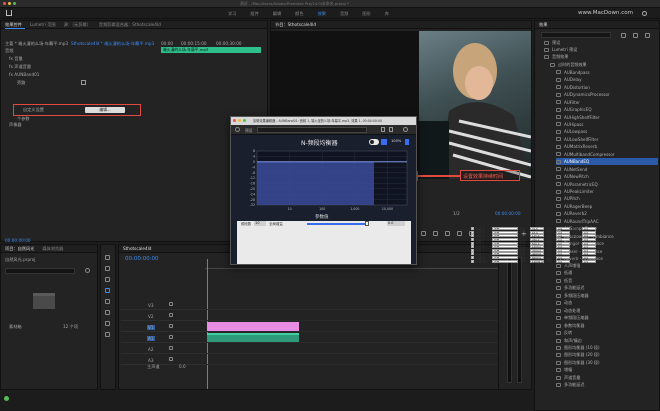 This screenshot has width=660, height=411. What do you see at coordinates (647, 35) in the screenshot?
I see `yuv-icon` at bounding box center [647, 35].